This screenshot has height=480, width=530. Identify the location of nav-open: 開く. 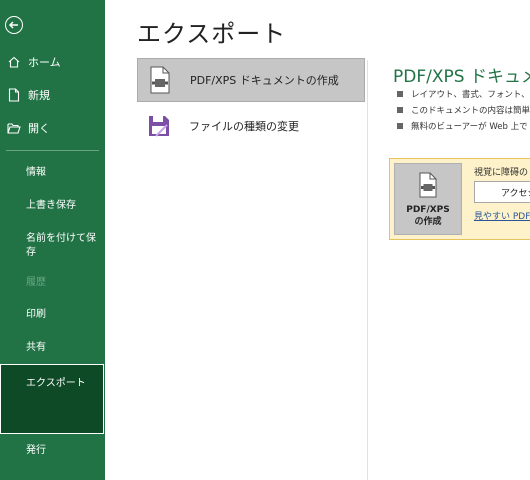
(52, 128).